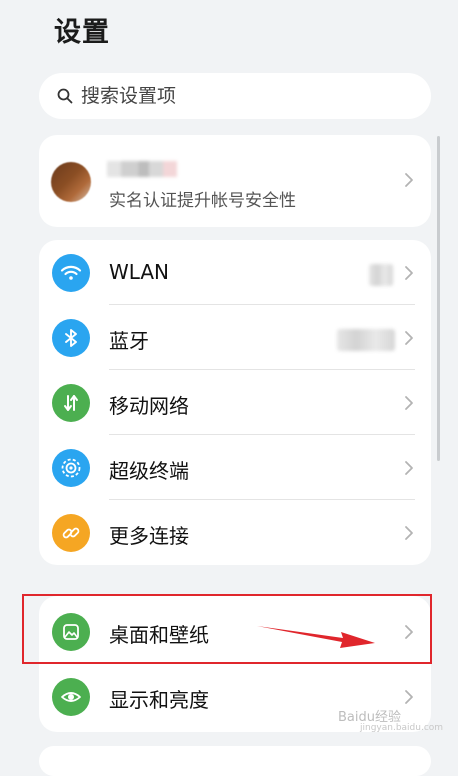 The image size is (458, 776). What do you see at coordinates (381, 275) in the screenshot?
I see `wlan-status-blurred` at bounding box center [381, 275].